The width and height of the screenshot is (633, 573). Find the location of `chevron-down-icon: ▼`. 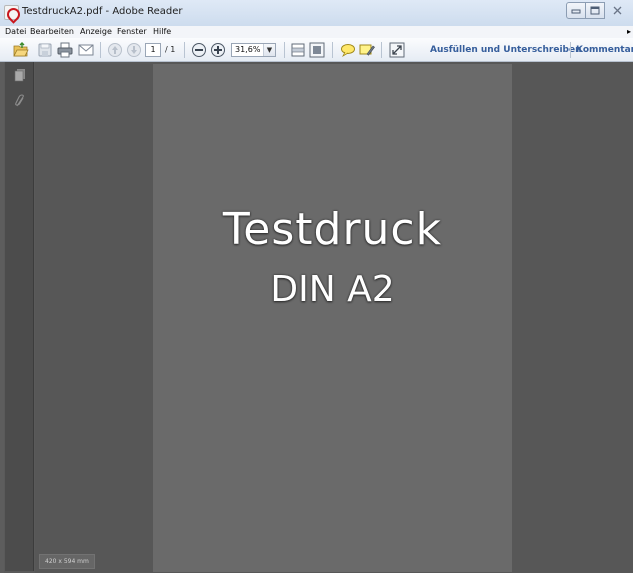

chevron-down-icon: ▼ is located at coordinates (269, 50).